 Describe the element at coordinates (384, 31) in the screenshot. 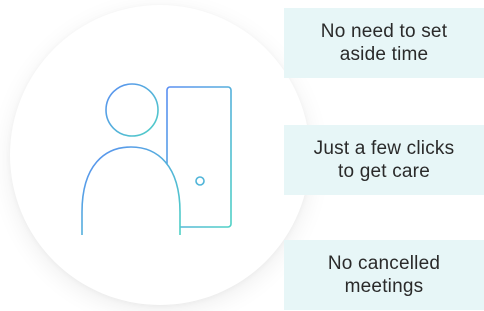

I see `benefit-text-line: No need to set` at that location.